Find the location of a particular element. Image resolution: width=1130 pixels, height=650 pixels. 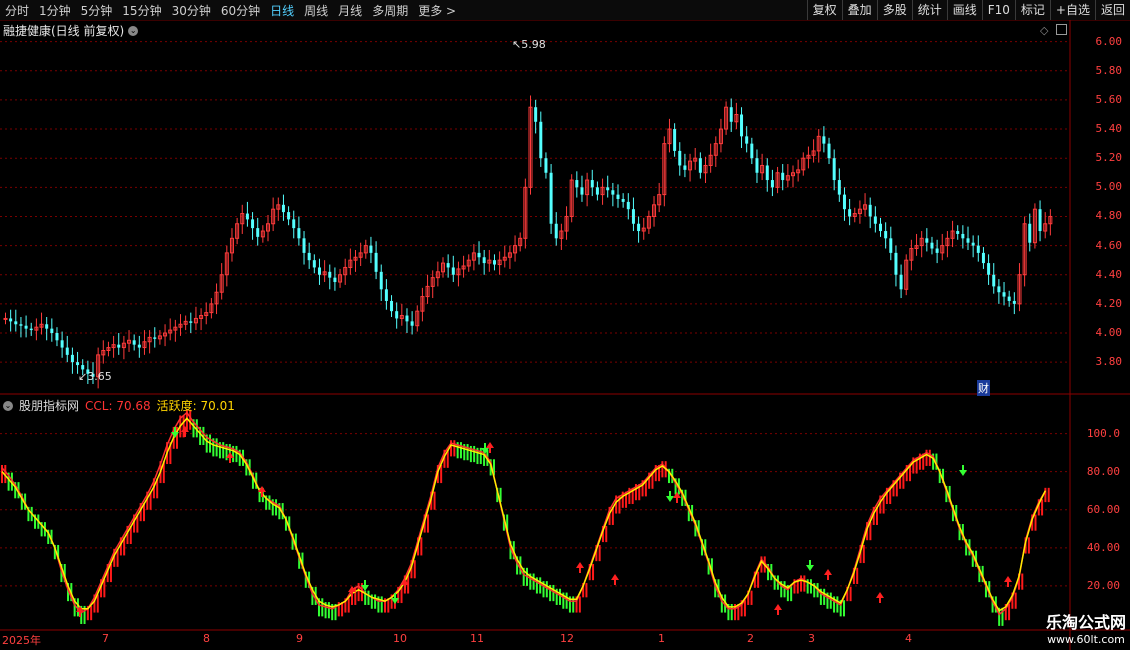

price-tick: 5.80 is located at coordinates (1109, 70).